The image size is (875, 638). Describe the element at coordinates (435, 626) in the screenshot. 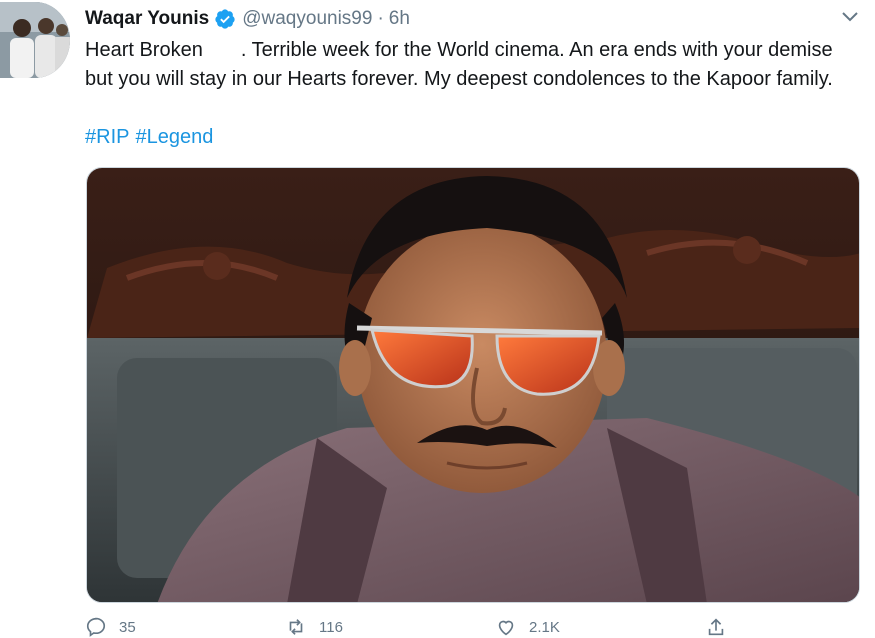

I see `tweet-actions: 35 116 2.1K` at that location.